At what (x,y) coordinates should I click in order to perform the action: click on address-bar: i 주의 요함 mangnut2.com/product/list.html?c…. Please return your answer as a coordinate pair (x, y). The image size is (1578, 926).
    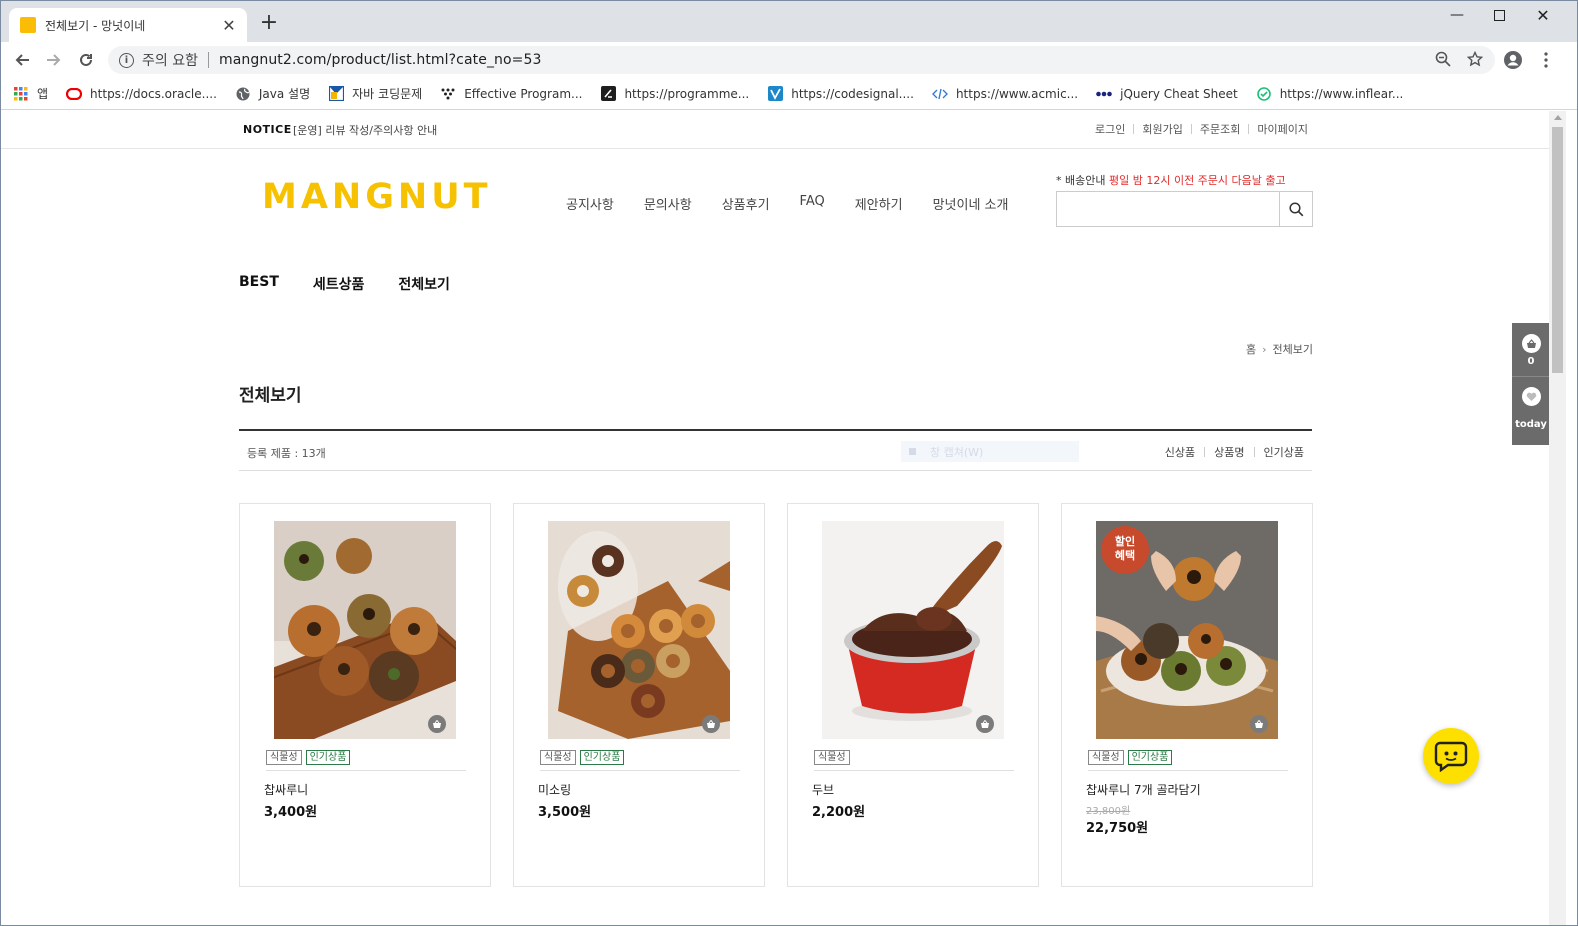
    Looking at the image, I should click on (801, 60).